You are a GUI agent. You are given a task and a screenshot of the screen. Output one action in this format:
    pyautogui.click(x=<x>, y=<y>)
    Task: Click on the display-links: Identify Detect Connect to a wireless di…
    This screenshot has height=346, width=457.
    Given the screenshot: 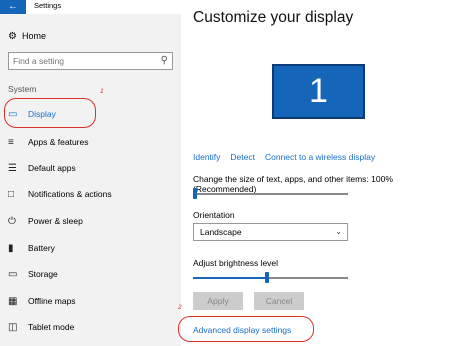 What is the action you would take?
    pyautogui.click(x=284, y=157)
    